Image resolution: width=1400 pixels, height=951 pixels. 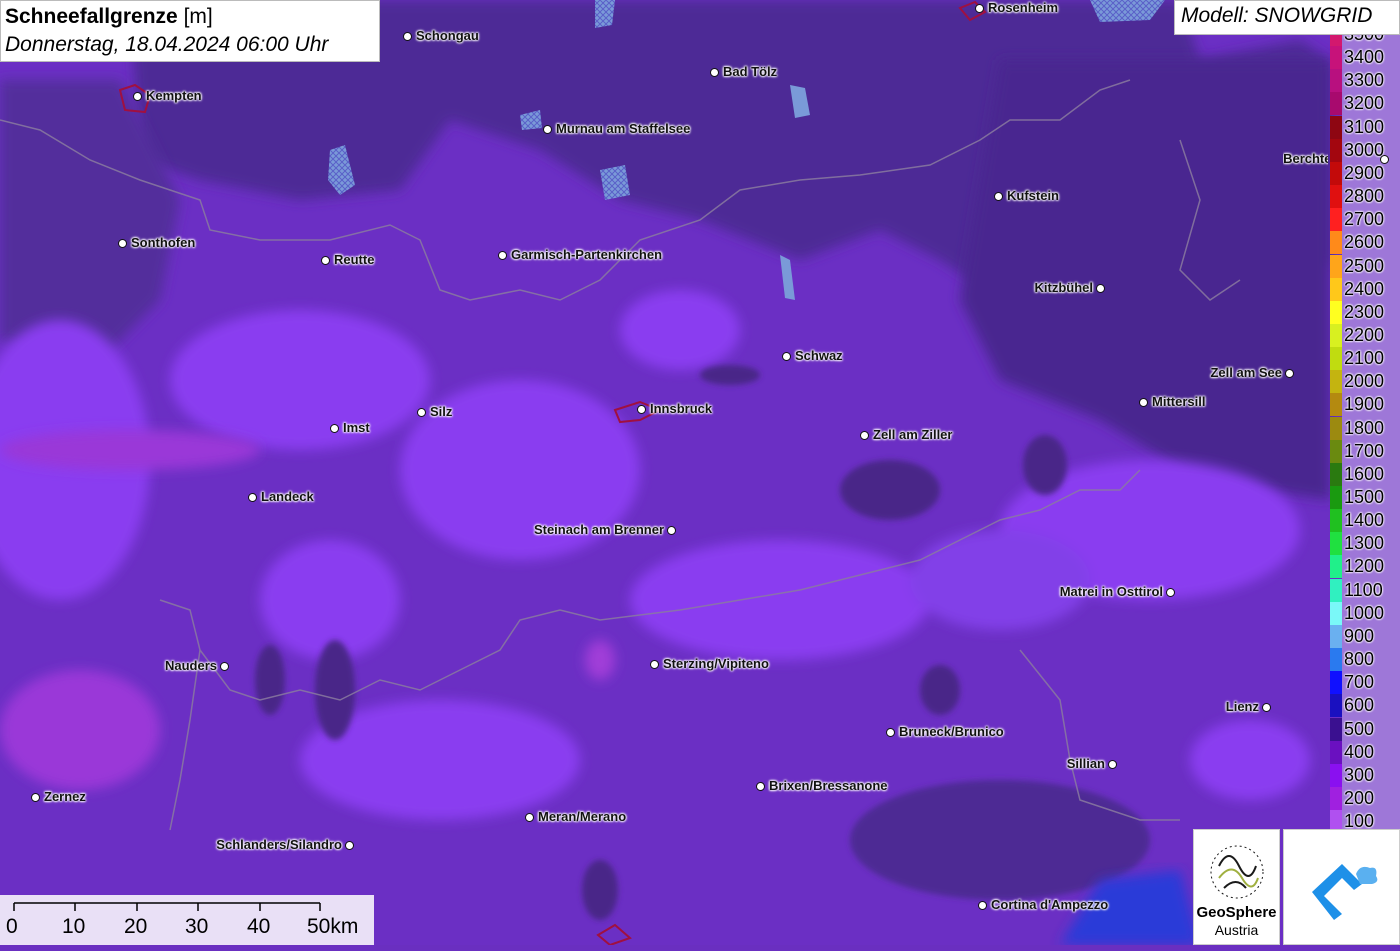 What do you see at coordinates (1179, 401) in the screenshot?
I see `city-label: Mittersill` at bounding box center [1179, 401].